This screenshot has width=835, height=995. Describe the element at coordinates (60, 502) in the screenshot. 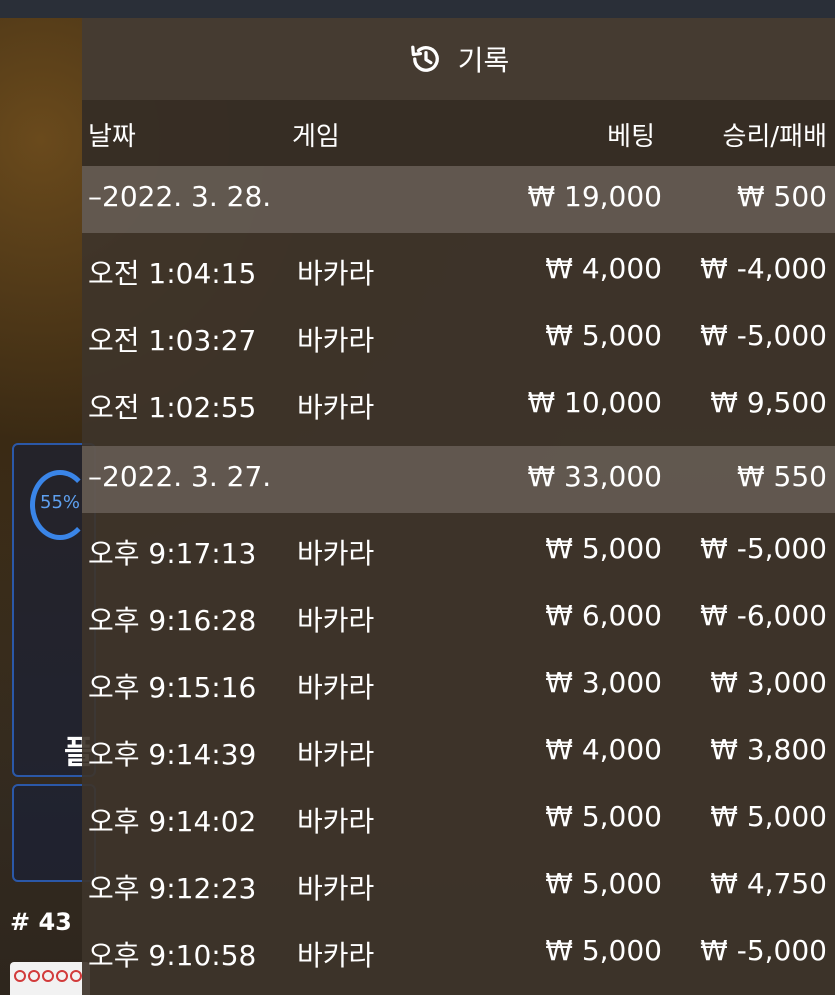

I see `progress-label: 55%` at that location.